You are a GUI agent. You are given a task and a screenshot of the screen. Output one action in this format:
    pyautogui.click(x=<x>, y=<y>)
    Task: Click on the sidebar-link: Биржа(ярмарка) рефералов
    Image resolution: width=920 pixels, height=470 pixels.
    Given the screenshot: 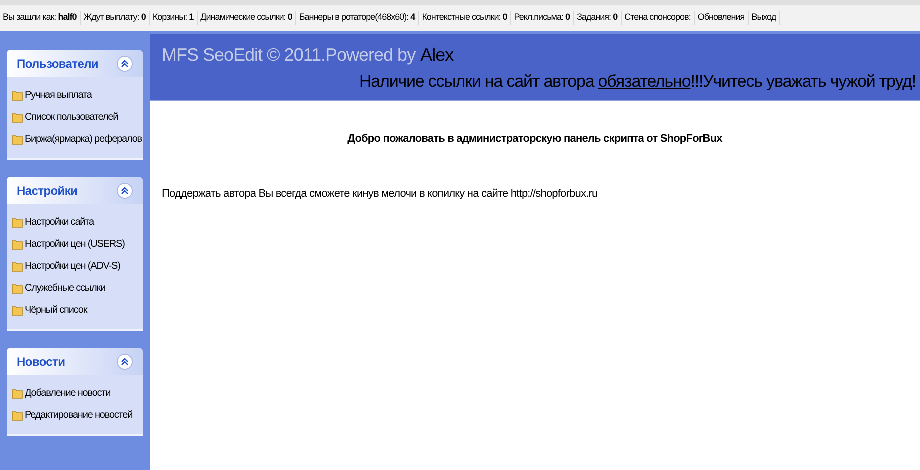 What is the action you would take?
    pyautogui.click(x=77, y=139)
    